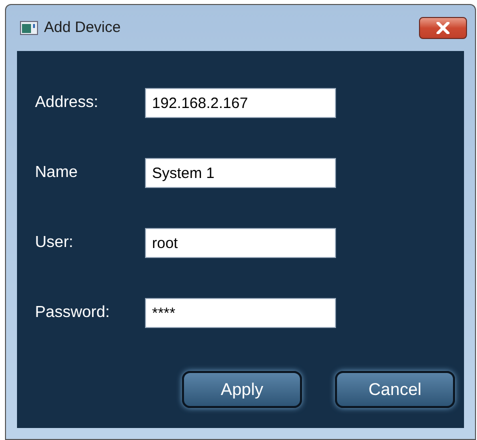  Describe the element at coordinates (29, 28) in the screenshot. I see `window-icon` at that location.